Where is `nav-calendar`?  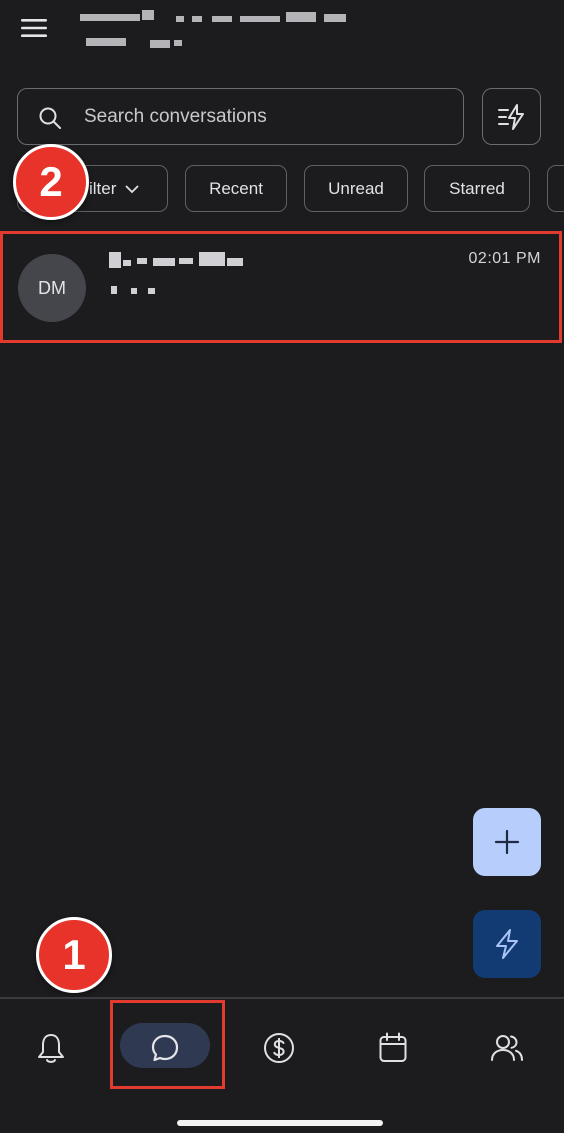
nav-calendar is located at coordinates (393, 1048).